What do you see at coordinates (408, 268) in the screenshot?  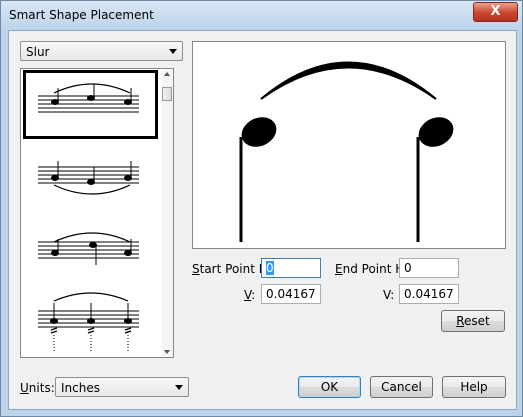 I see `end-point-h-value: 0` at bounding box center [408, 268].